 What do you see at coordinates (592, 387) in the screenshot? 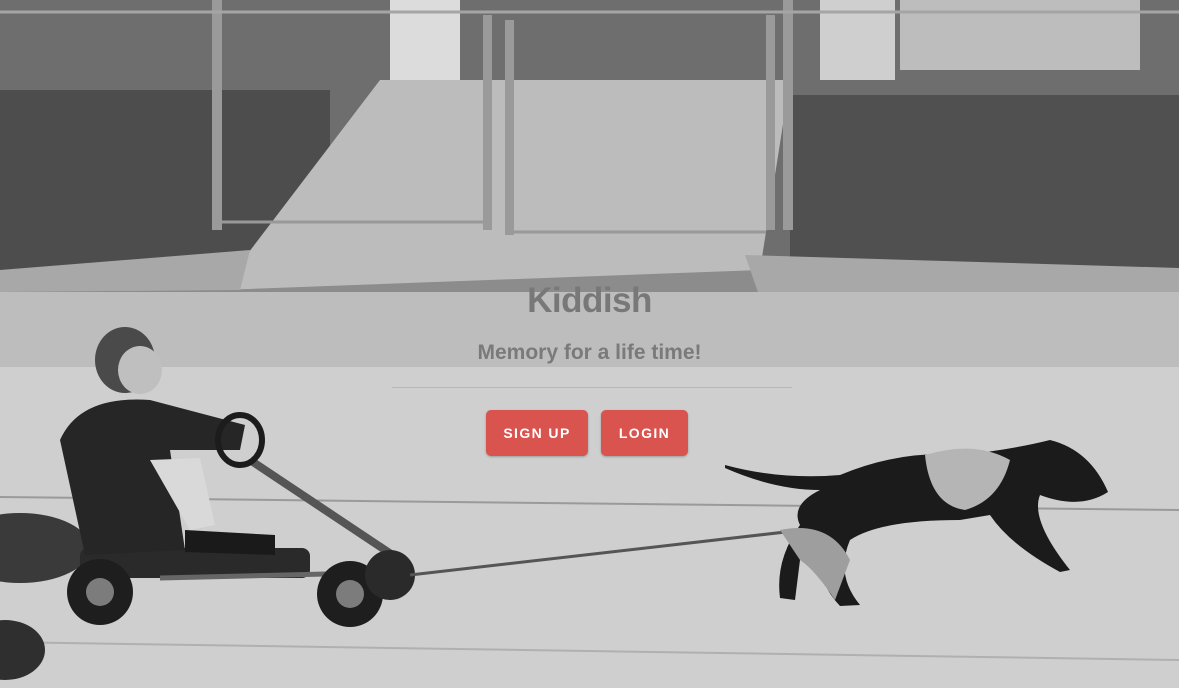
I see `divider` at bounding box center [592, 387].